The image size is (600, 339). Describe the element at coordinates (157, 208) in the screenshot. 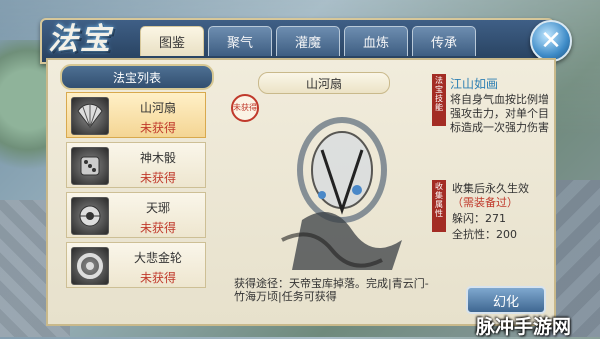

I see `item-name: 天琊` at that location.